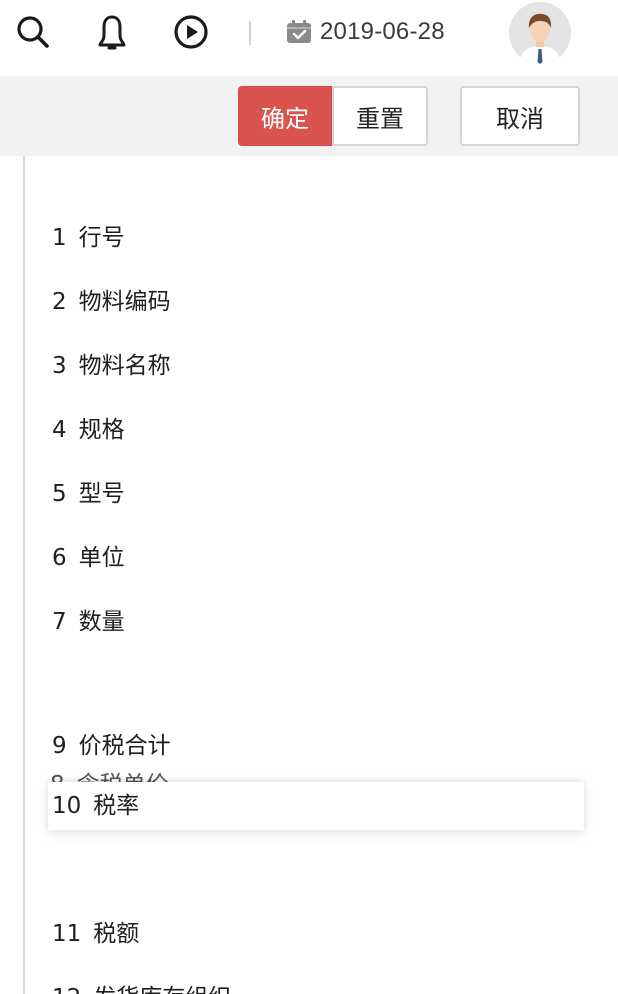 This screenshot has height=994, width=618. I want to click on calendar-icon, so click(299, 31).